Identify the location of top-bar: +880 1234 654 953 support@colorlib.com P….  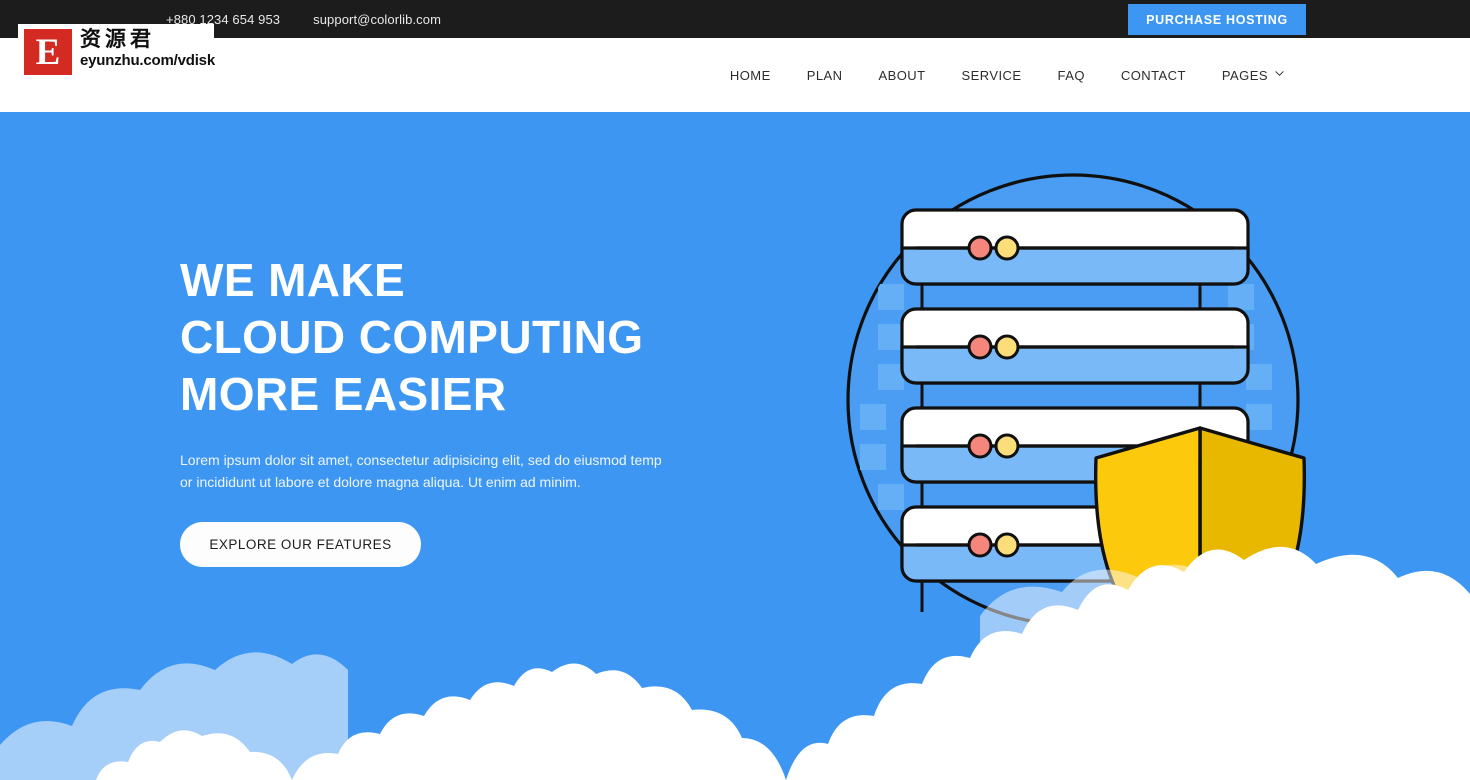
(735, 19).